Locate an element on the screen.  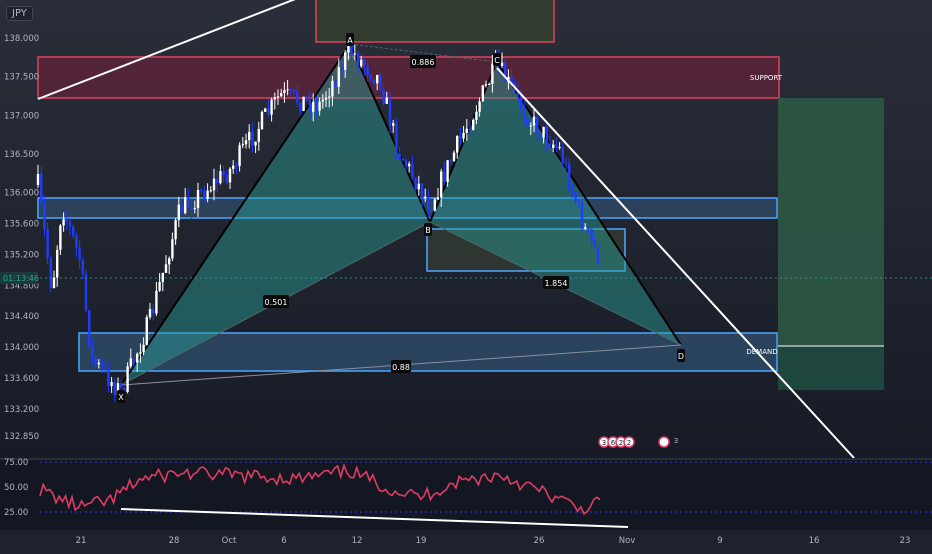
symbol-badge: JPY is located at coordinates (19, 13).